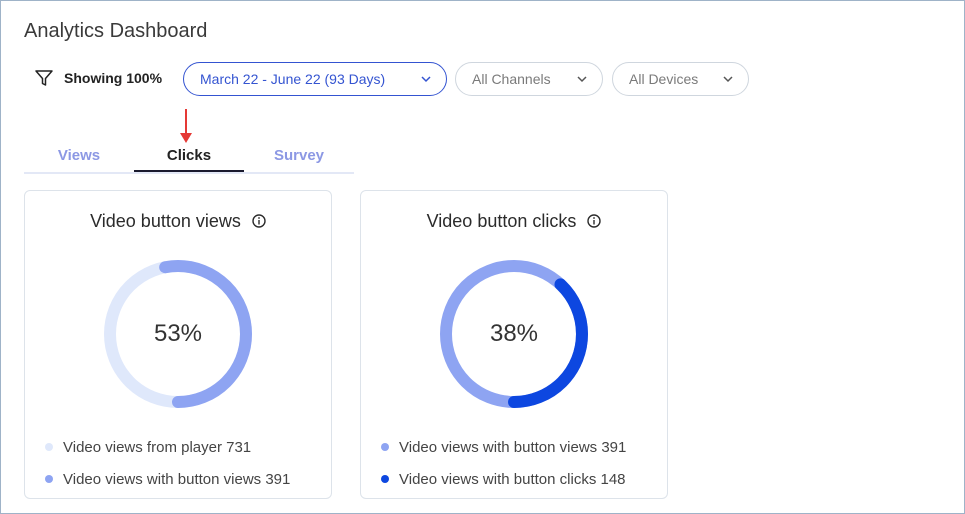  I want to click on legend-item: Video views with button clicks 148, so click(503, 479).